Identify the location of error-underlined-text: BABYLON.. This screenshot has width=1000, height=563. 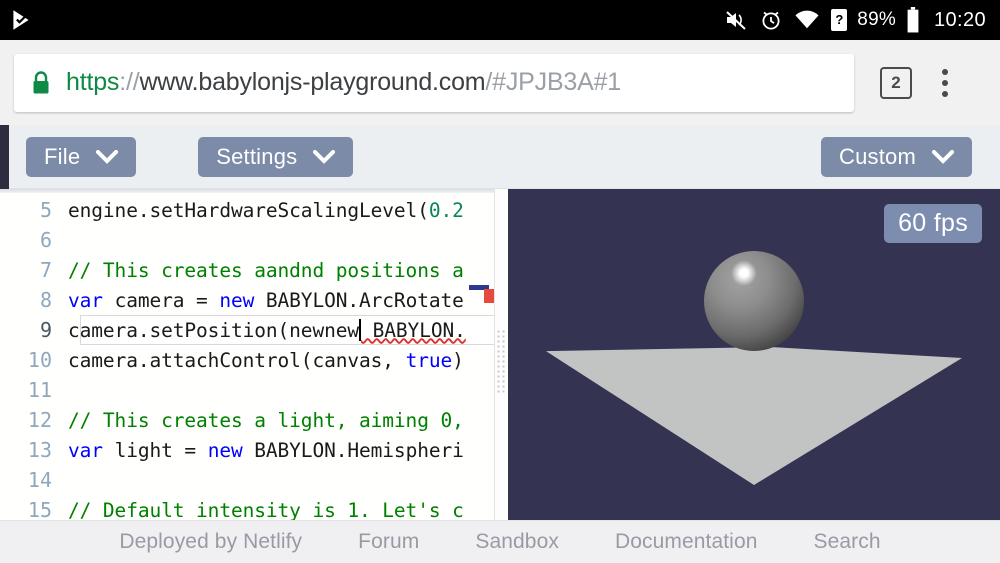
(413, 330).